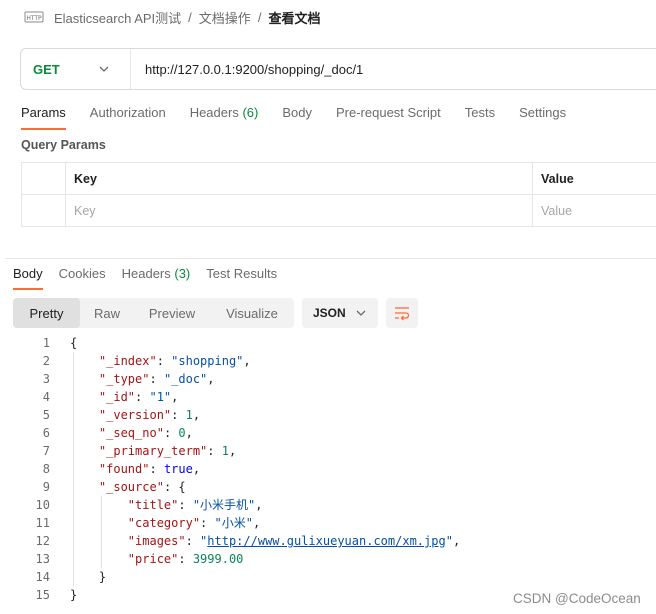 The height and width of the screenshot is (614, 656). What do you see at coordinates (328, 397) in the screenshot?
I see `code-line: 4 "_id": "1",` at bounding box center [328, 397].